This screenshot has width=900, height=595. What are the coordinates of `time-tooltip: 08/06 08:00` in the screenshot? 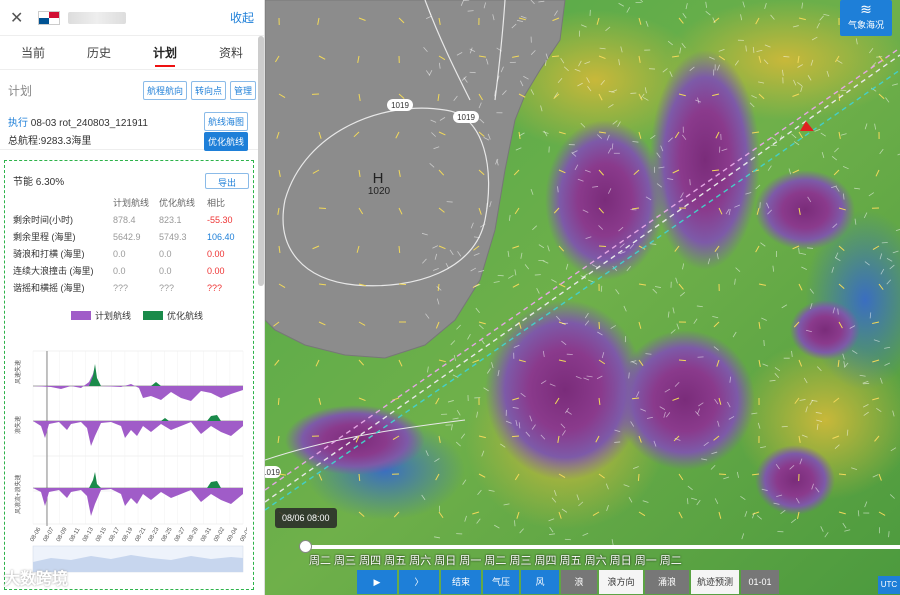 It's located at (306, 518).